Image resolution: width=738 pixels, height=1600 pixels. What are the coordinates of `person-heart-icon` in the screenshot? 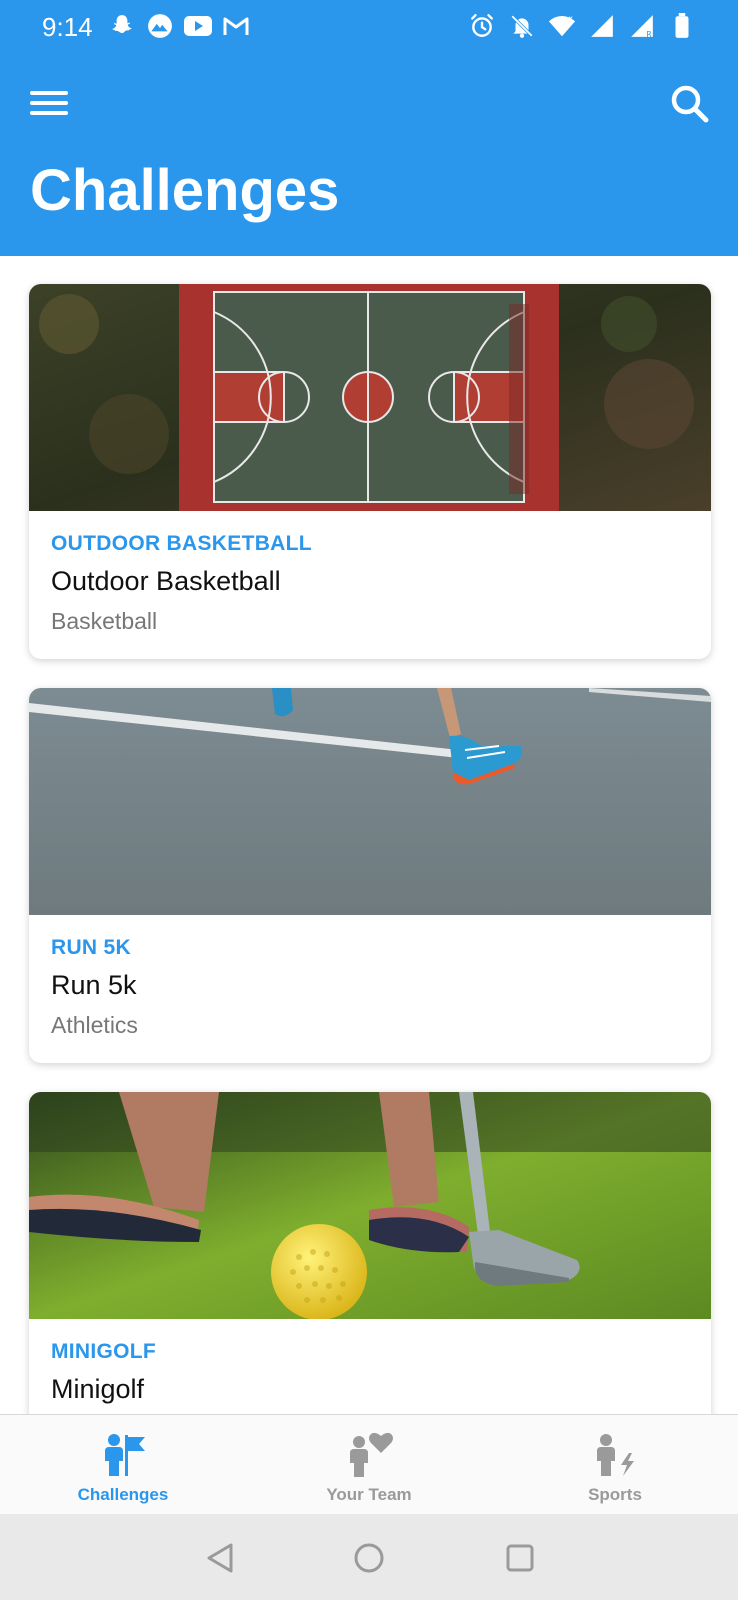 It's located at (369, 1455).